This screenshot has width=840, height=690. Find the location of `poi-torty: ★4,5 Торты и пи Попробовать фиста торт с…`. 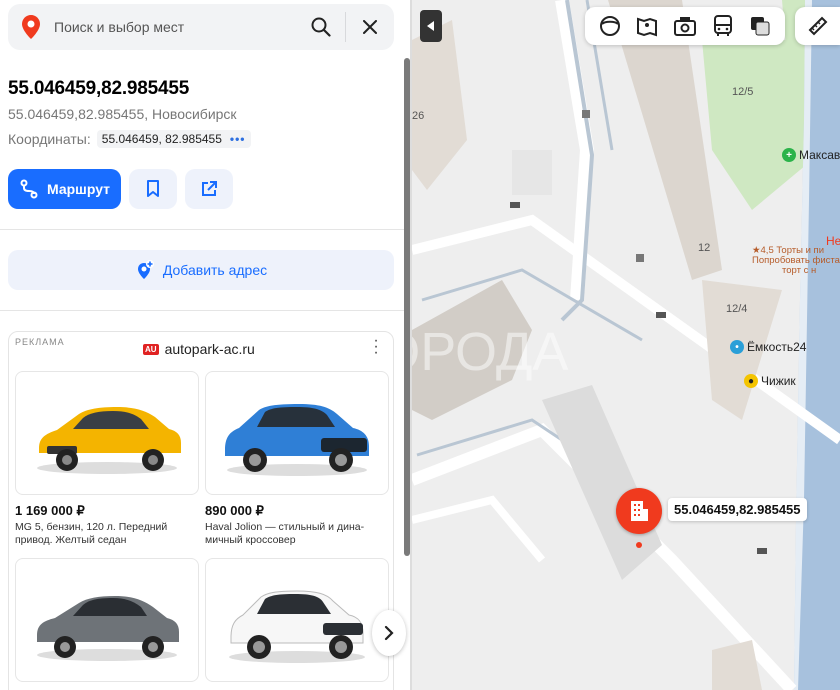

poi-torty: ★4,5 Торты и пи Попробовать фиста торт с… is located at coordinates (796, 261).